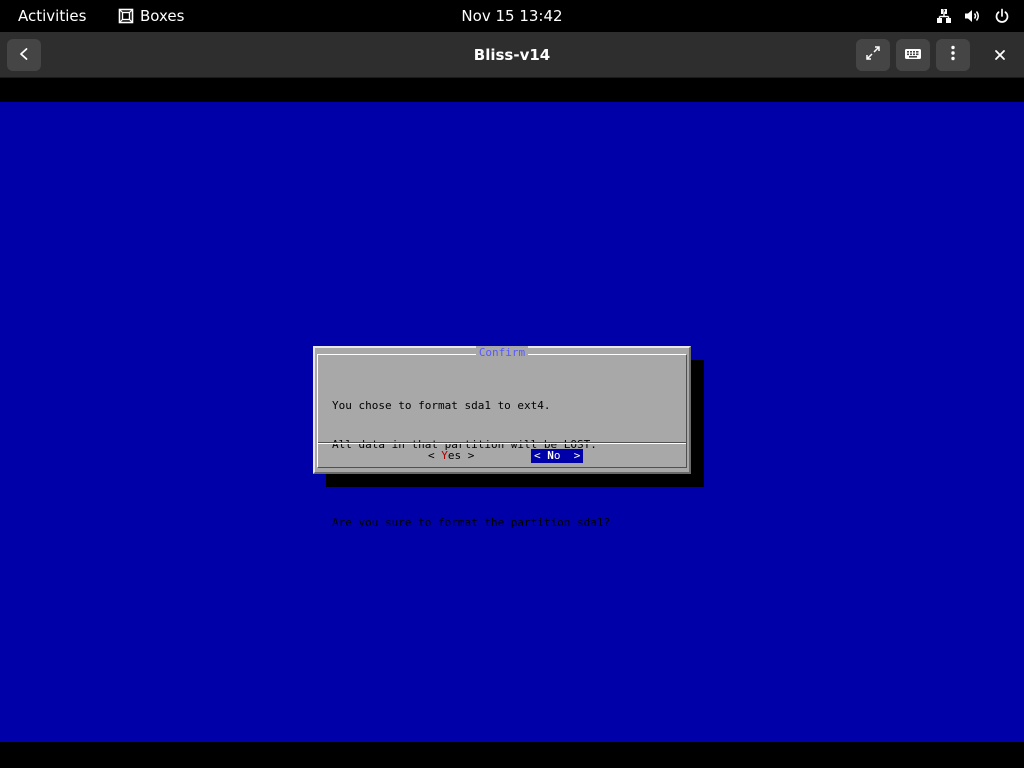 The image size is (1024, 768). I want to click on clock-button: Nov 15 13:42, so click(511, 16).